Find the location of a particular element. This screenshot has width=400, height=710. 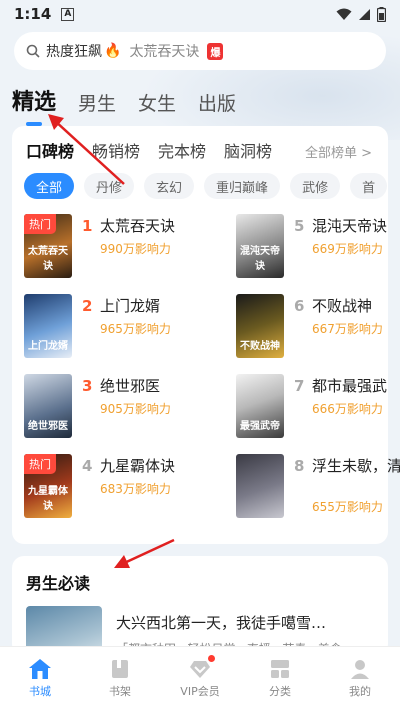

chip-pill-cultivation: 丹修 is located at coordinates (109, 186).